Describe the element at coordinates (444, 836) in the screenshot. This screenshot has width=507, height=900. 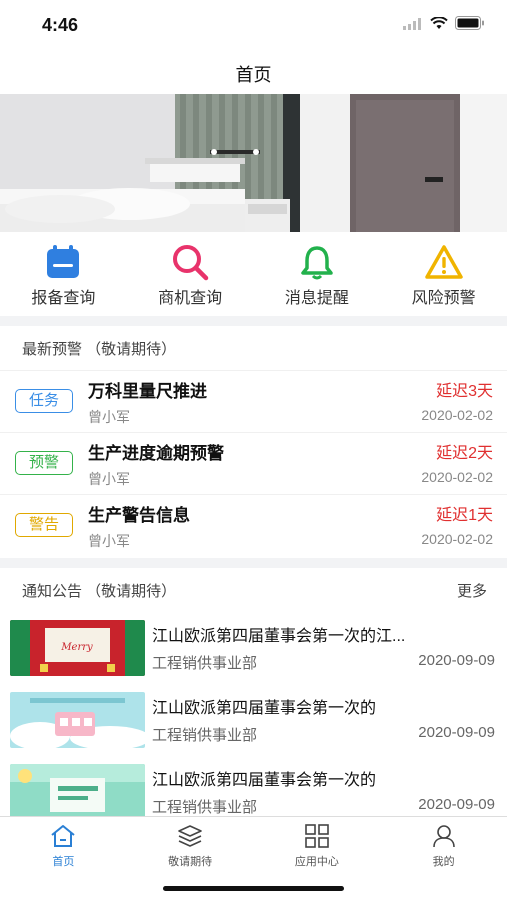
I see `user-icon` at that location.